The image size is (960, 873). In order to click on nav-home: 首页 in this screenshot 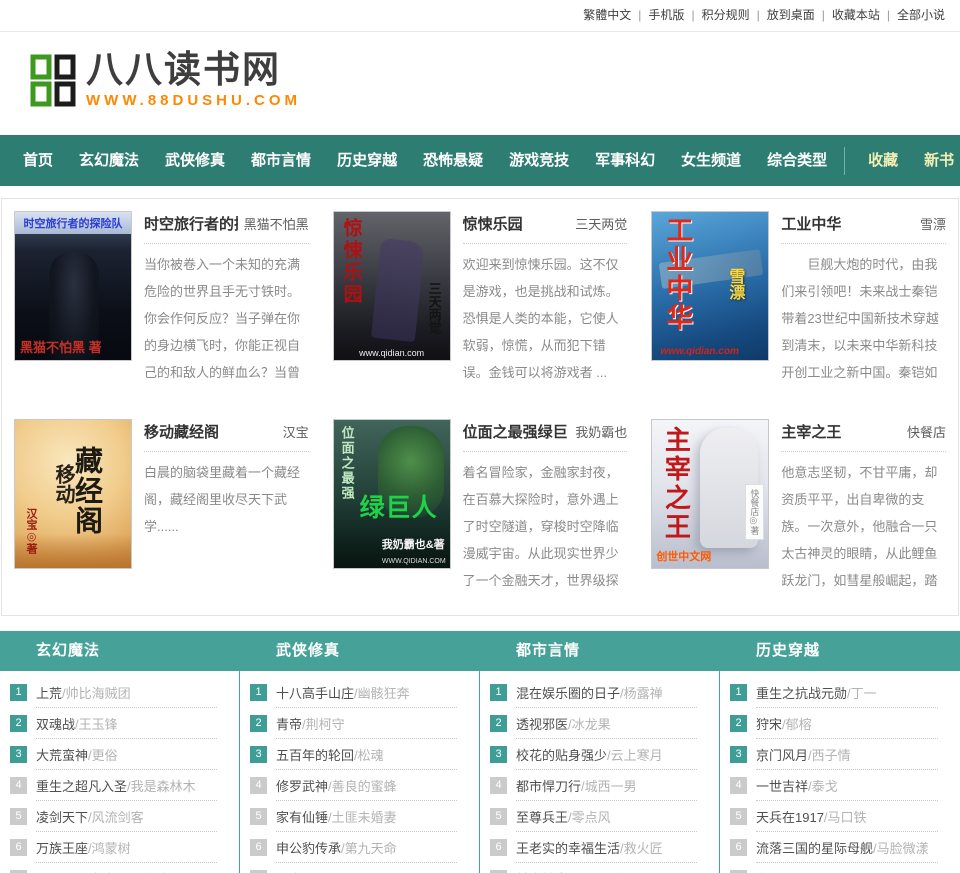, I will do `click(38, 160)`.